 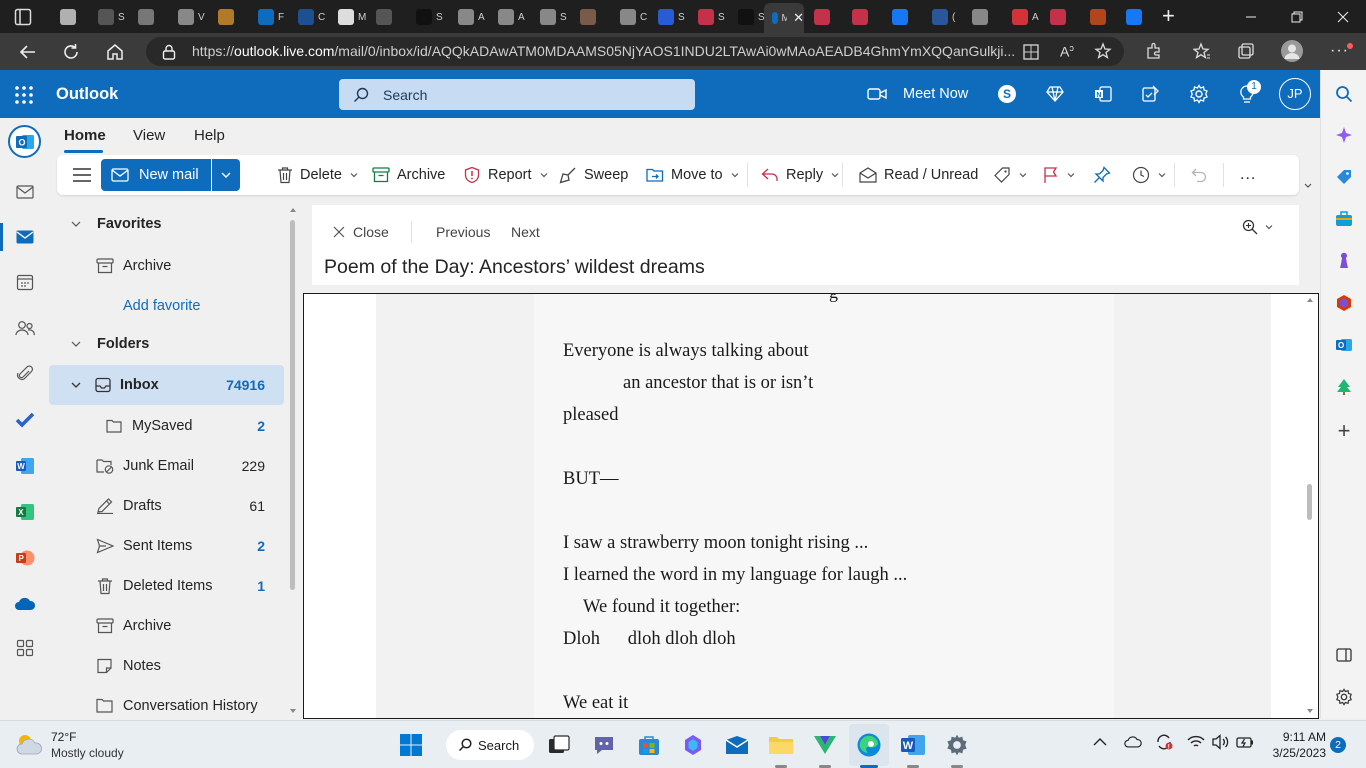 What do you see at coordinates (1251, 16) in the screenshot?
I see `minimize-icon` at bounding box center [1251, 16].